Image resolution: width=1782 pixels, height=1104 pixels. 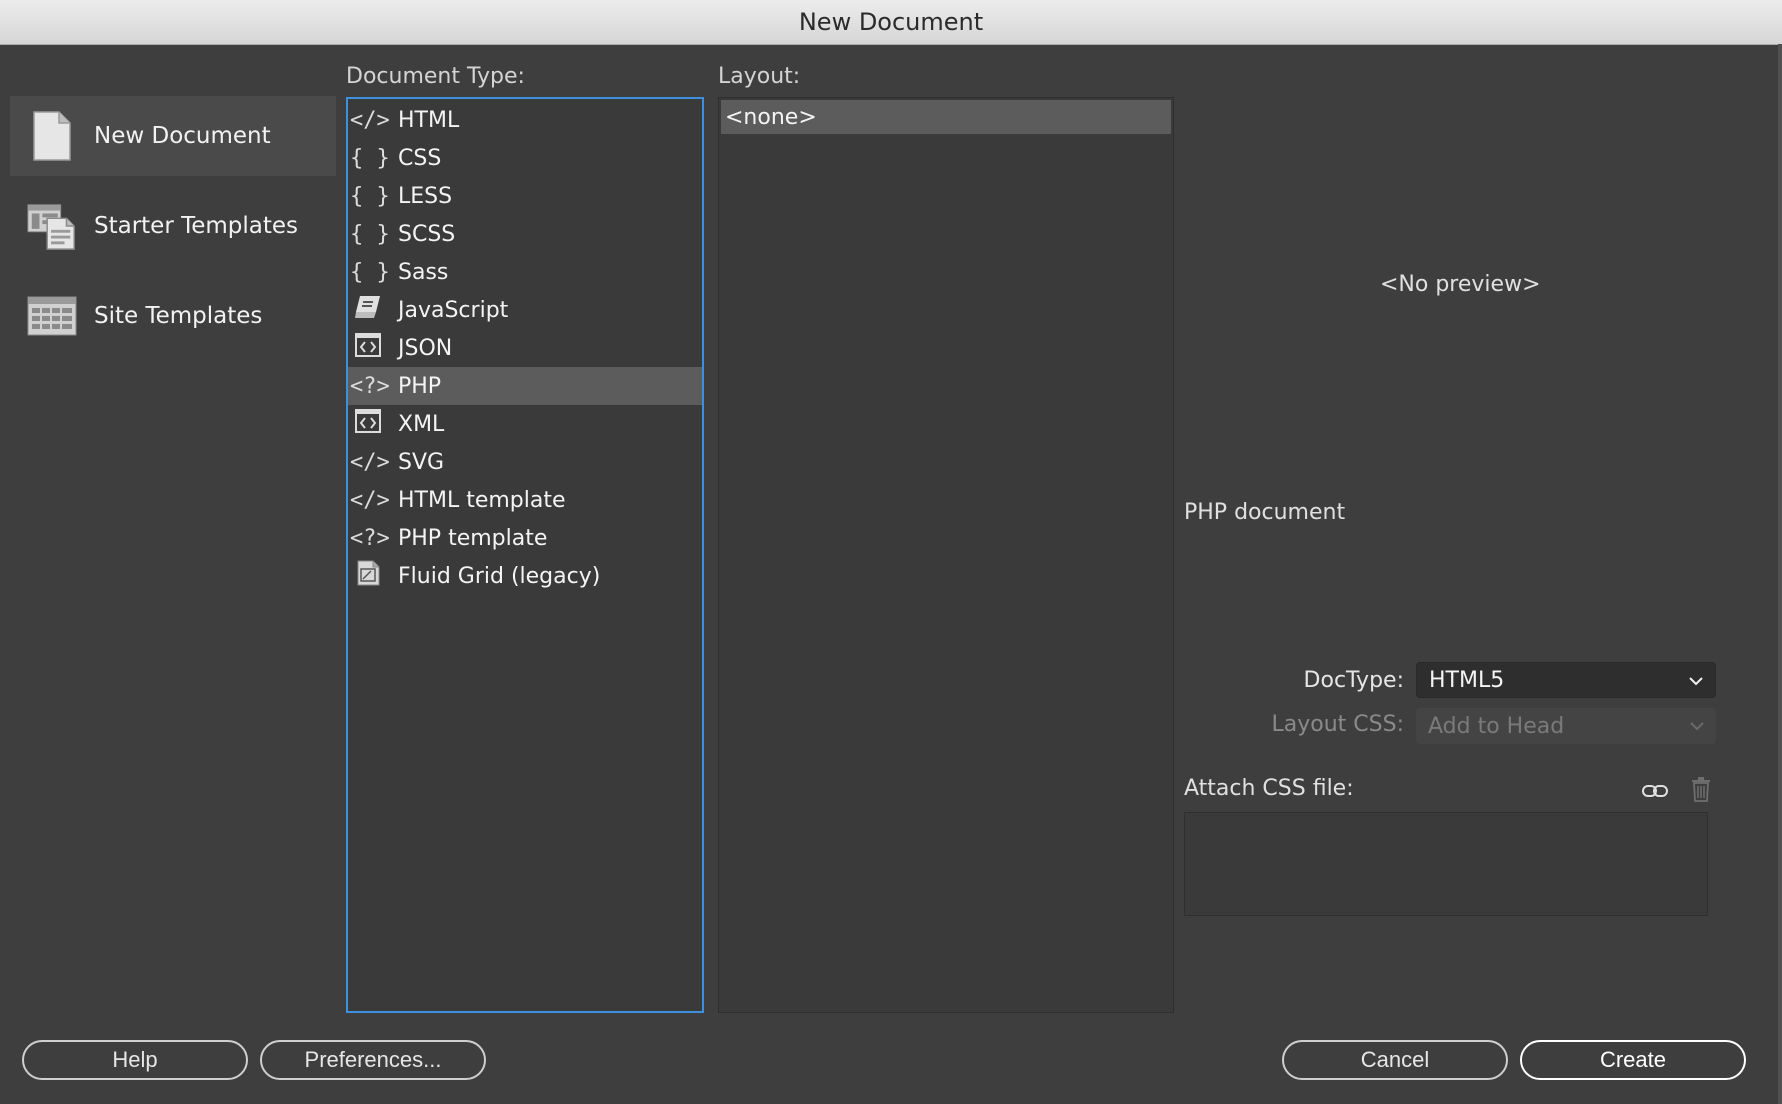 I want to click on sidebar-item-new-document: New Document, so click(x=173, y=136).